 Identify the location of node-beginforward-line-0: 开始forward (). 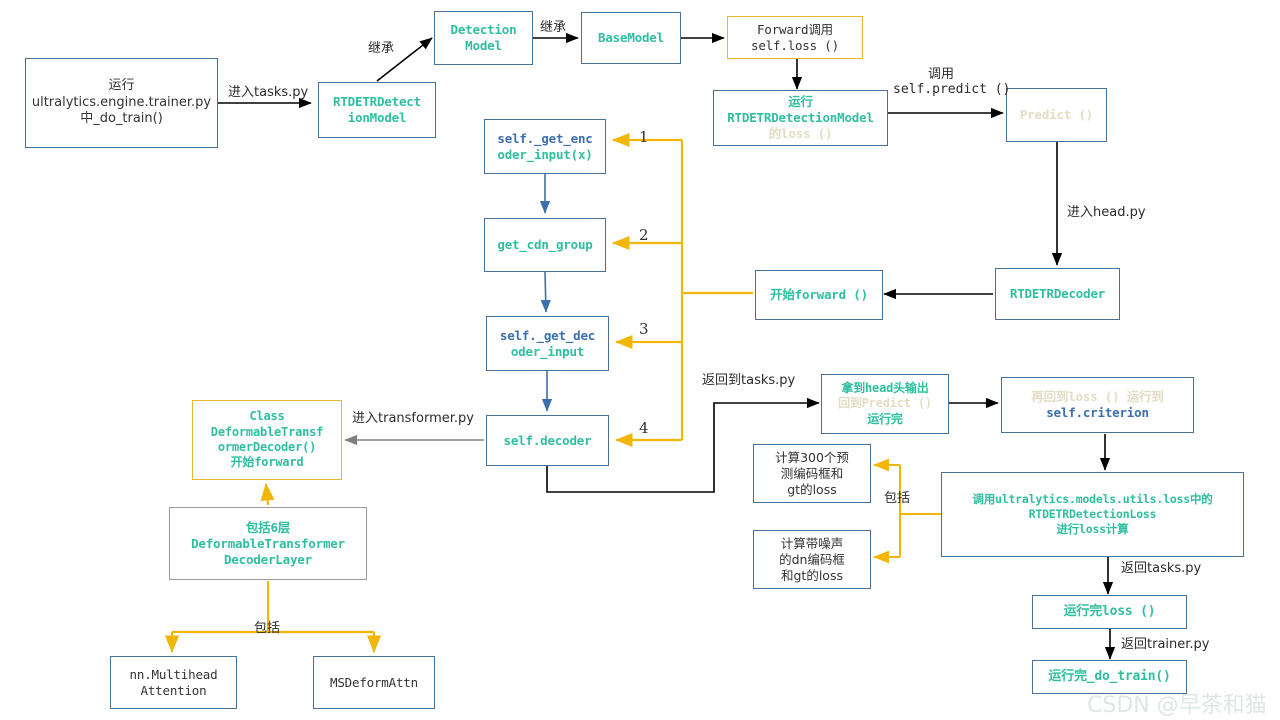
(819, 294).